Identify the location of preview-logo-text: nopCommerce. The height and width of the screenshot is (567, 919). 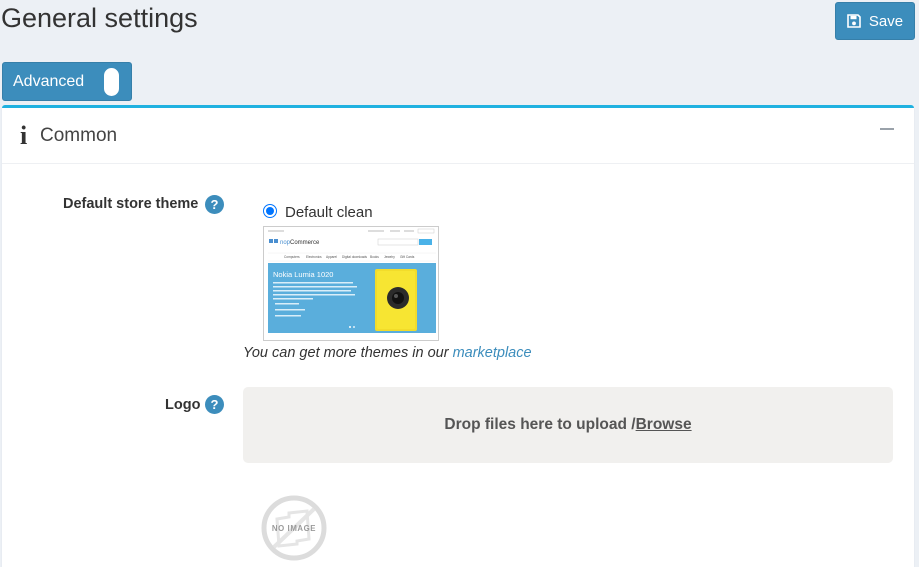
(300, 243).